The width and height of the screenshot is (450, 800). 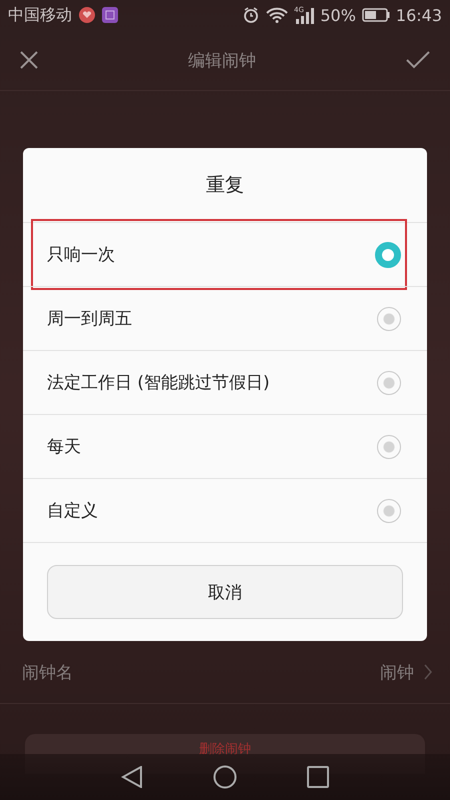 I want to click on battery-icon, so click(x=376, y=15).